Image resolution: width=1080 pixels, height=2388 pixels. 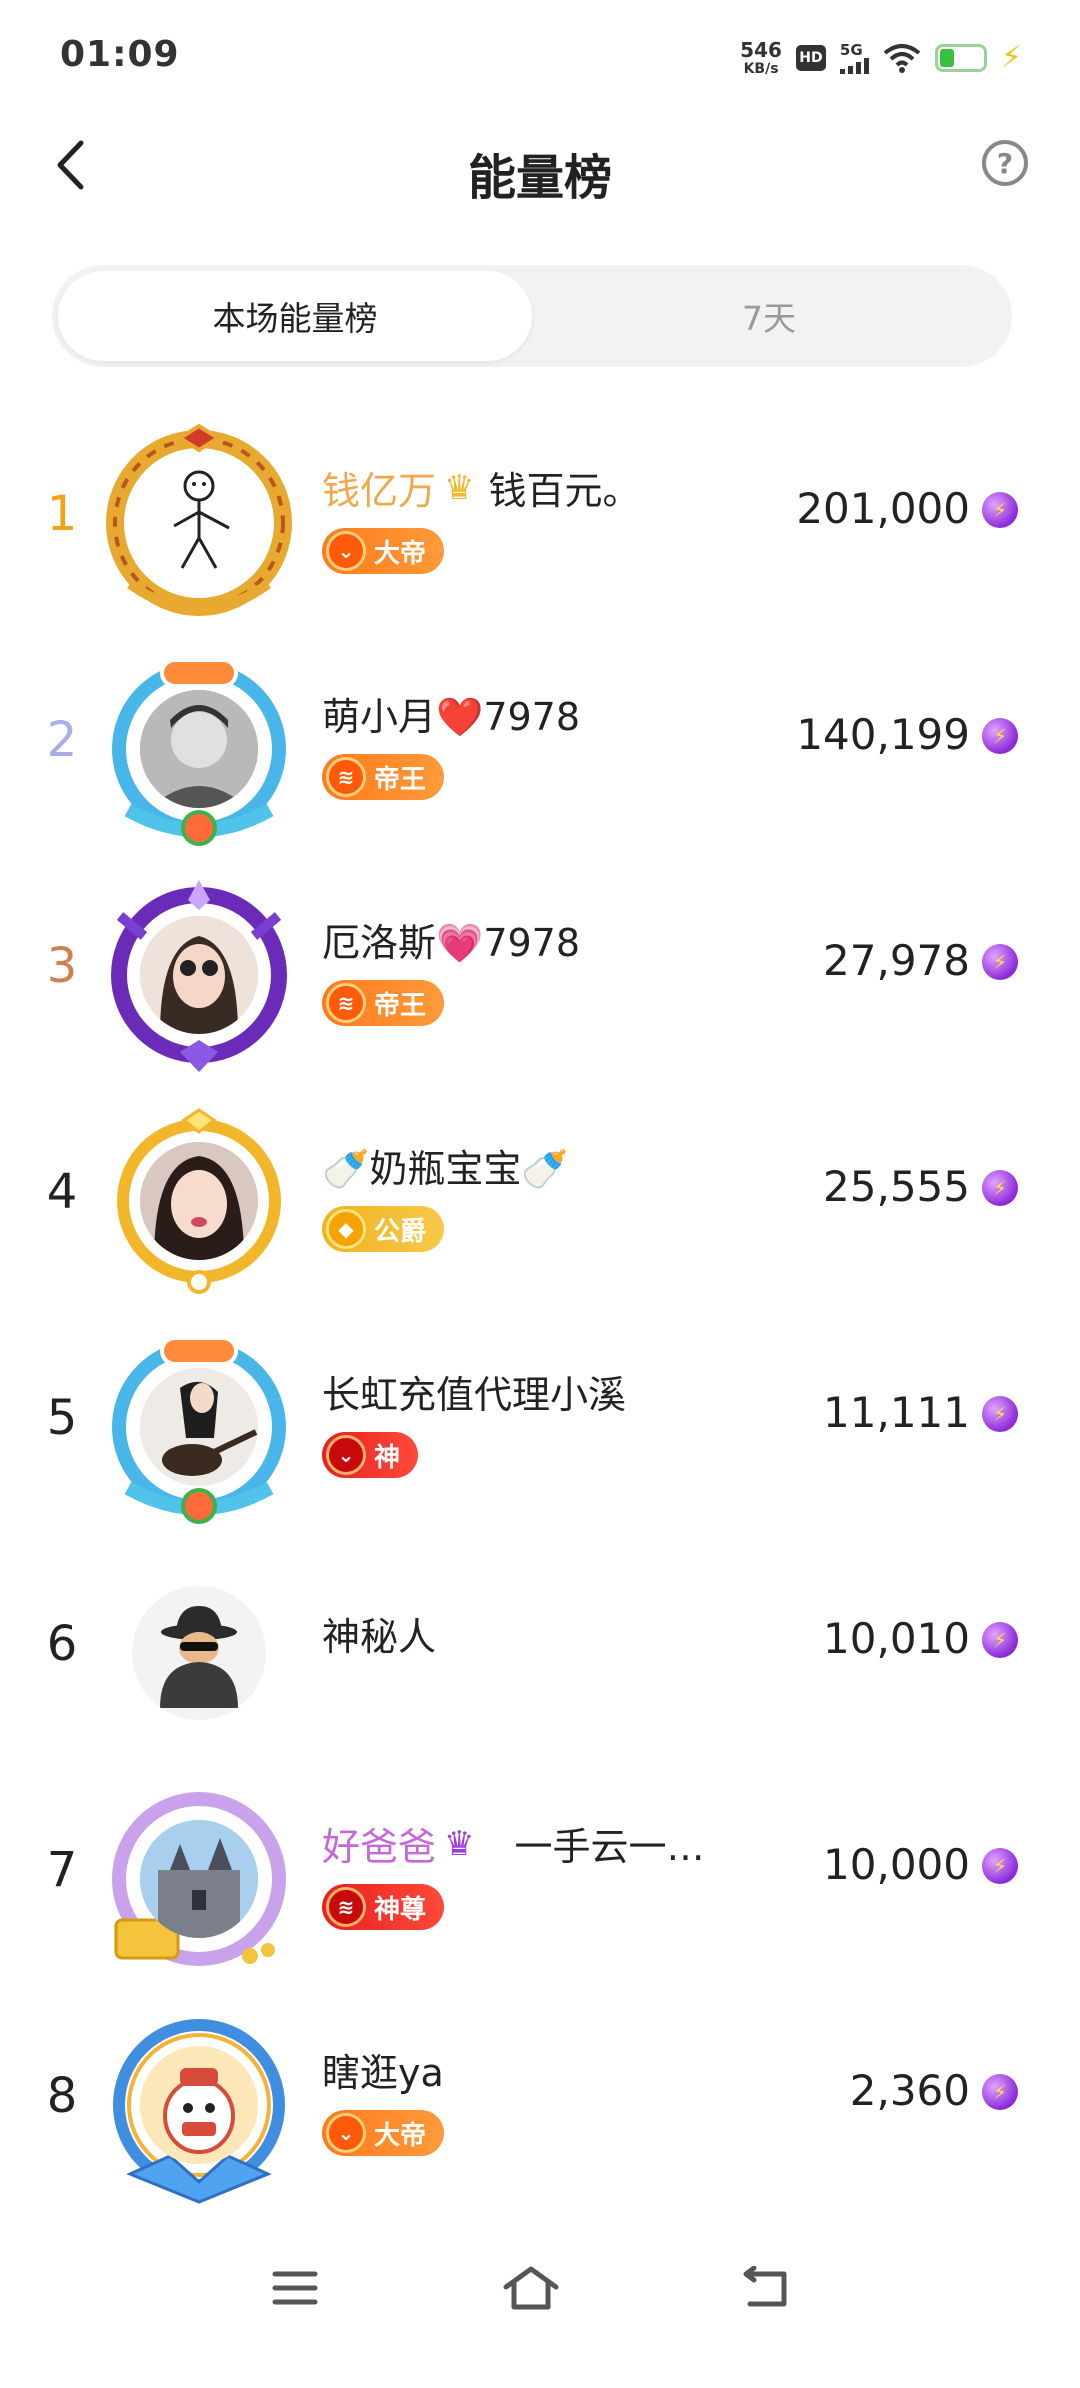 I want to click on charging-icon: ⚡, so click(x=1011, y=57).